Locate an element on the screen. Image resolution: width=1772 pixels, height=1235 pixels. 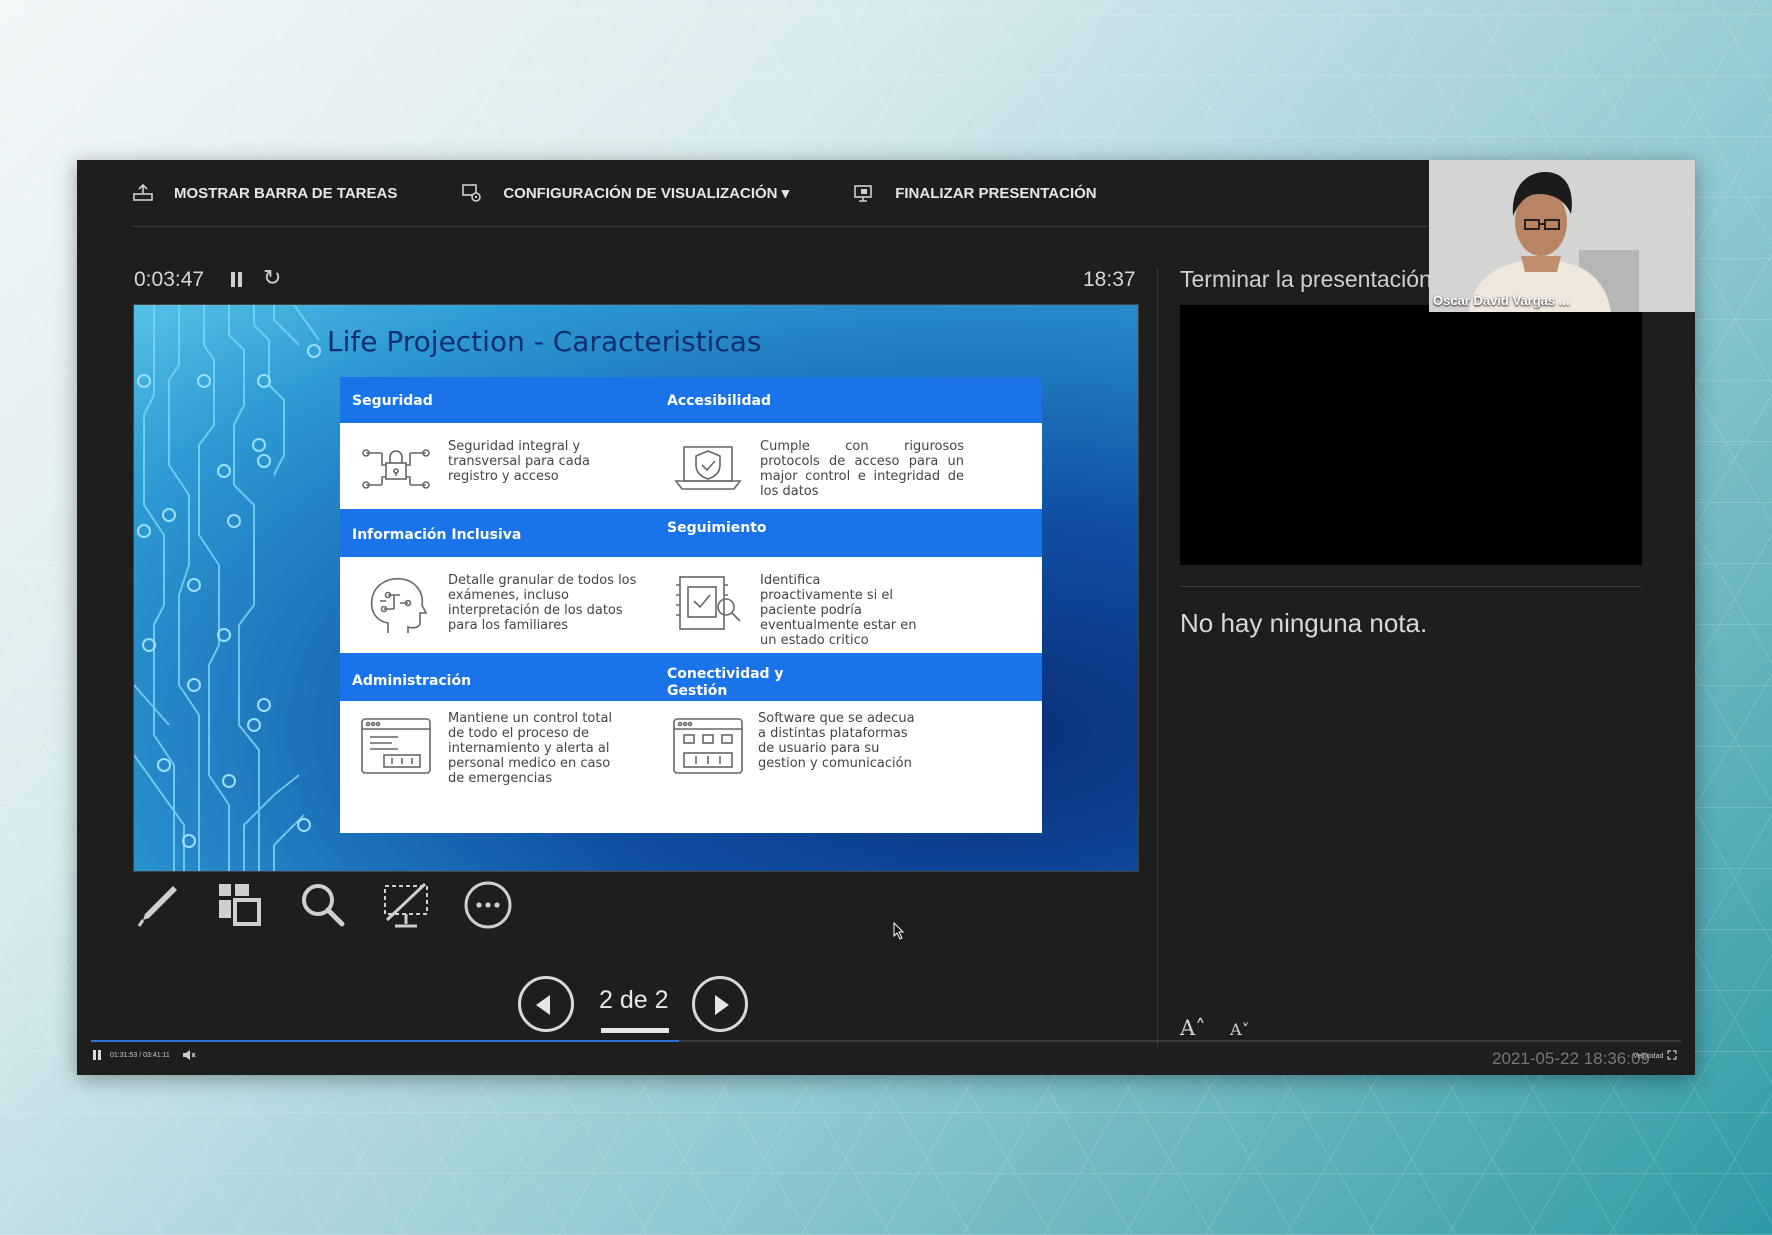
toolbar-divider is located at coordinates (816, 226).